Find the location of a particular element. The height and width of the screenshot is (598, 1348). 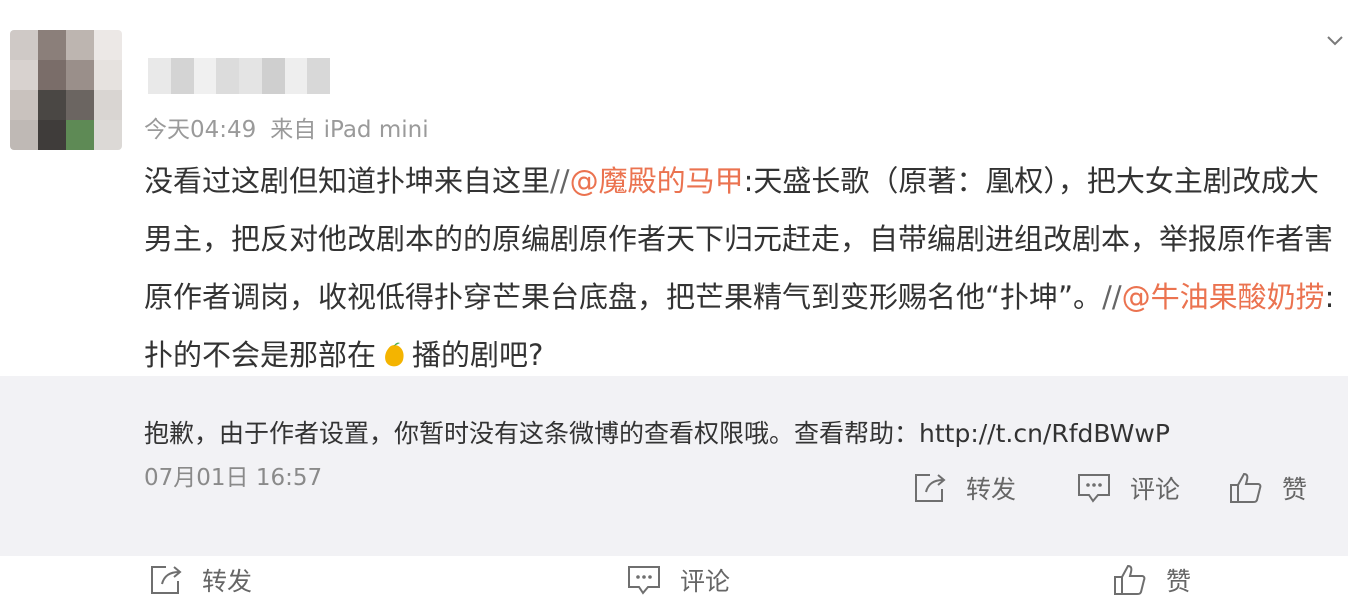

post-text: 播的剧吧? is located at coordinates (478, 355).